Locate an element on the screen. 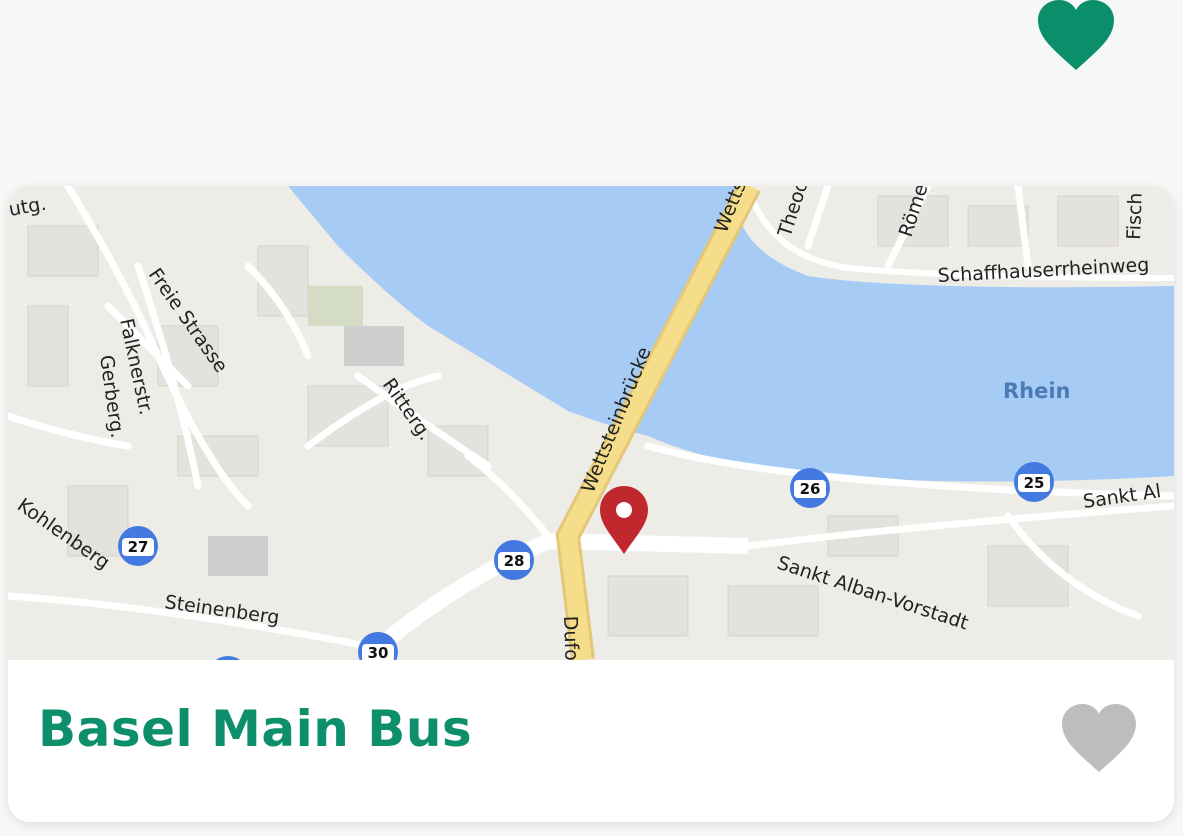  svg-text: 26 is located at coordinates (810, 489).